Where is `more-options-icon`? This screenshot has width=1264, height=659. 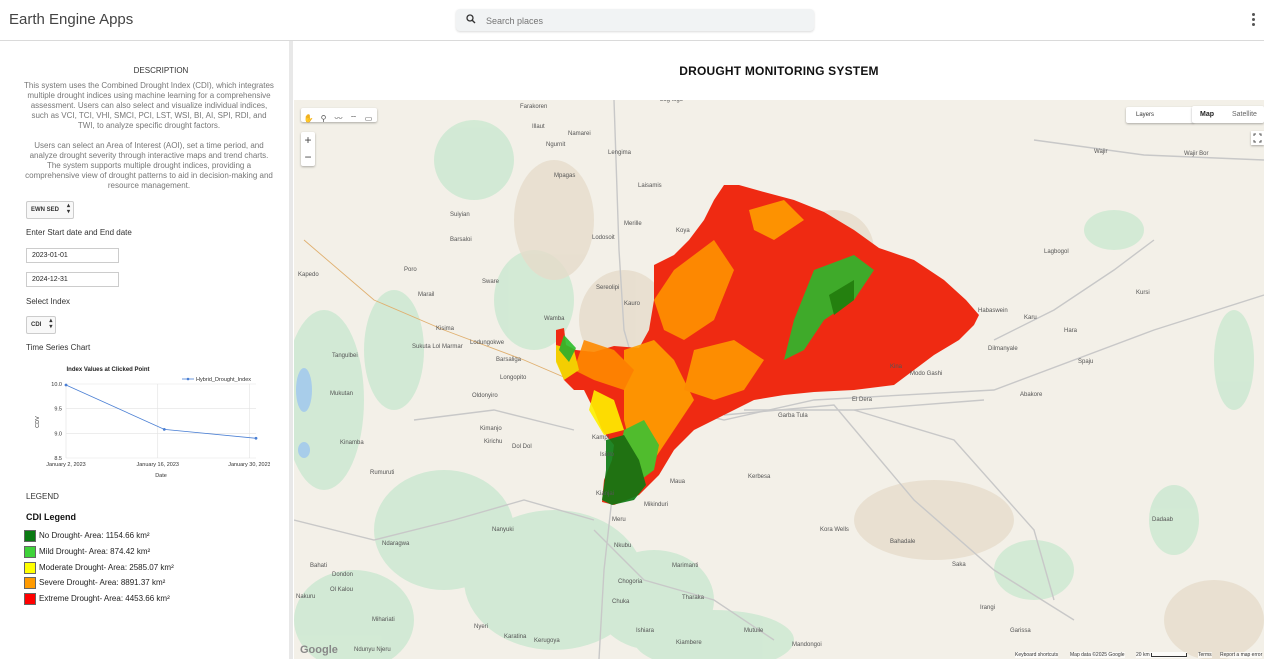 more-options-icon is located at coordinates (1254, 20).